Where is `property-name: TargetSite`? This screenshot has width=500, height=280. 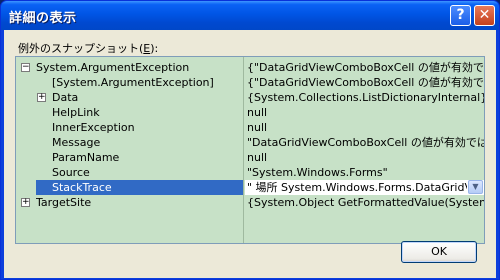 property-name: TargetSite is located at coordinates (64, 202).